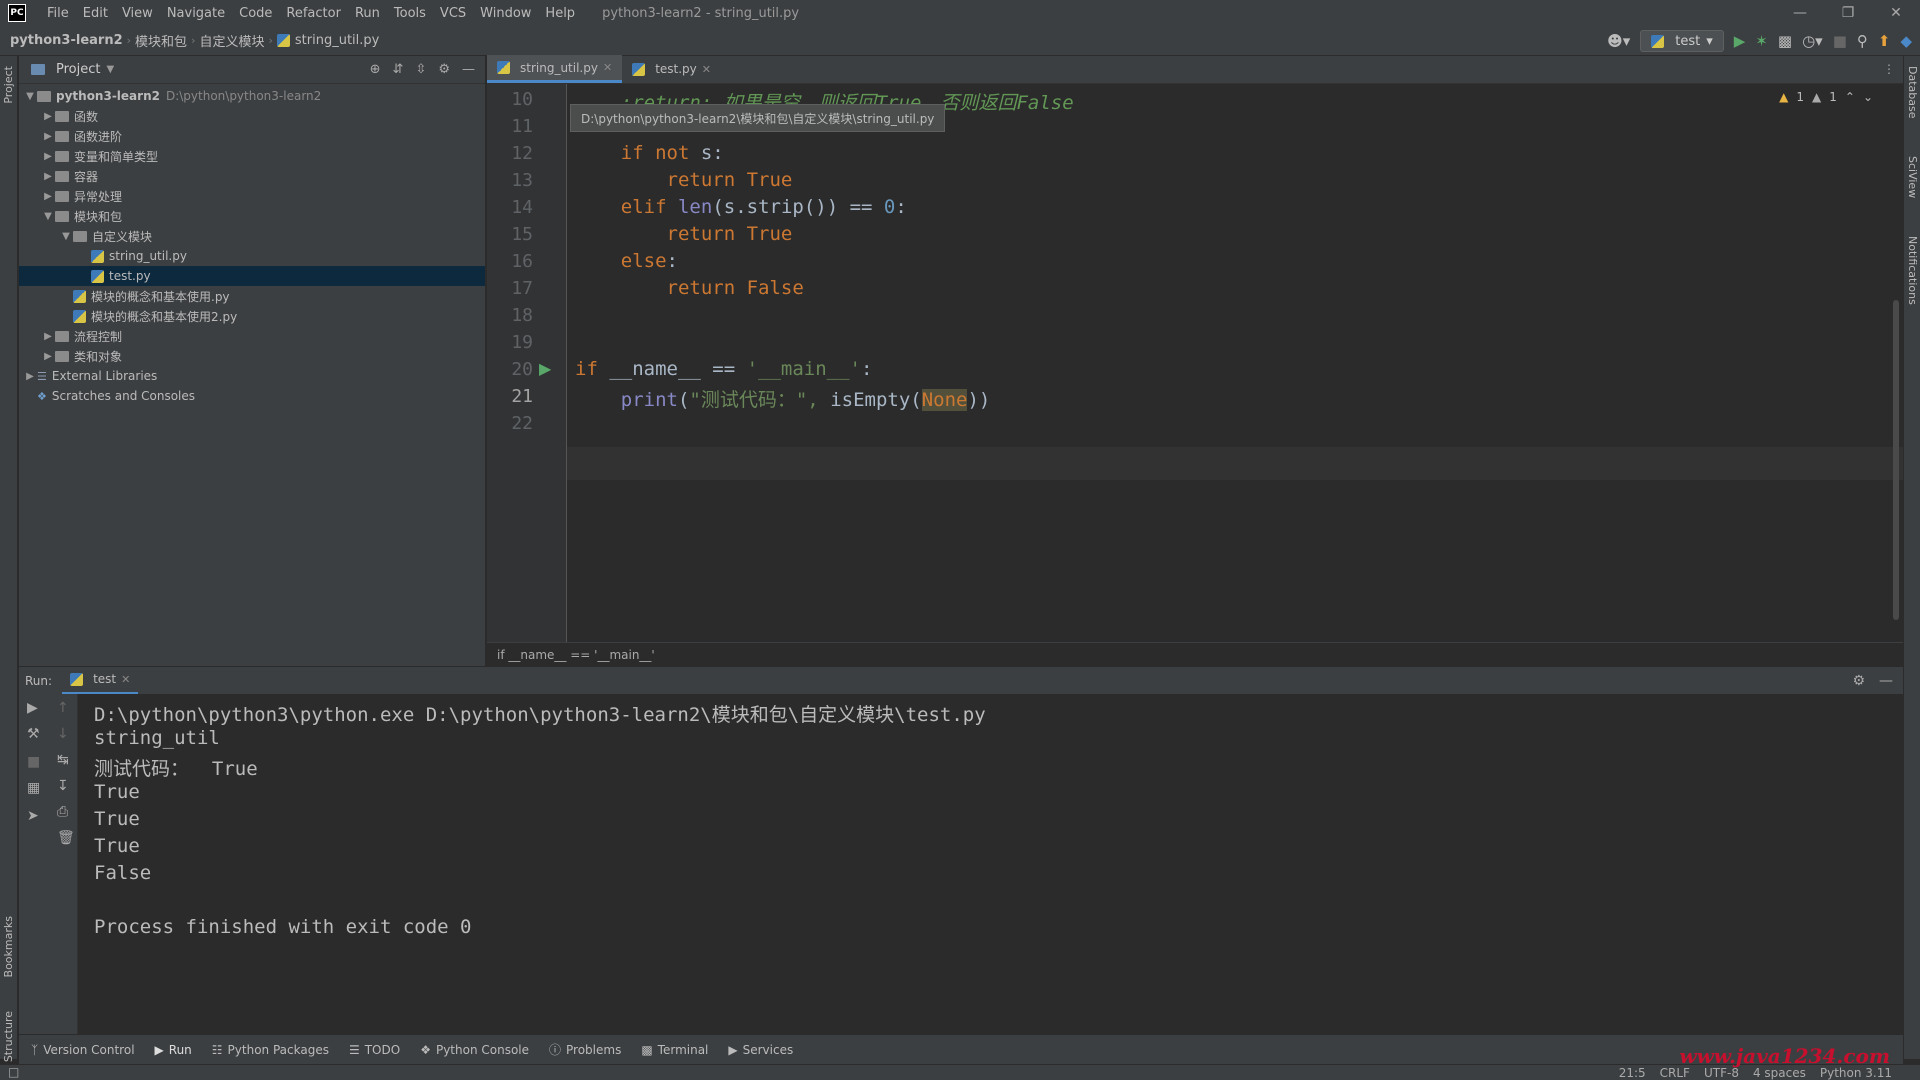 The width and height of the screenshot is (1920, 1080). I want to click on tree-item-folder: ▶ 类和对象, so click(252, 356).